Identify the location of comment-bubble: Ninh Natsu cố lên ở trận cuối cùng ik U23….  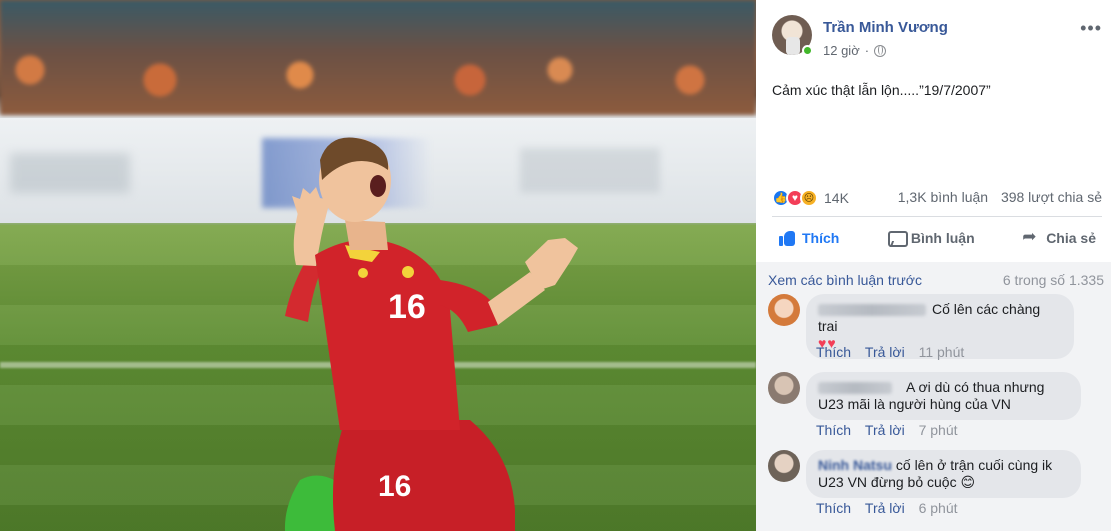
(943, 474).